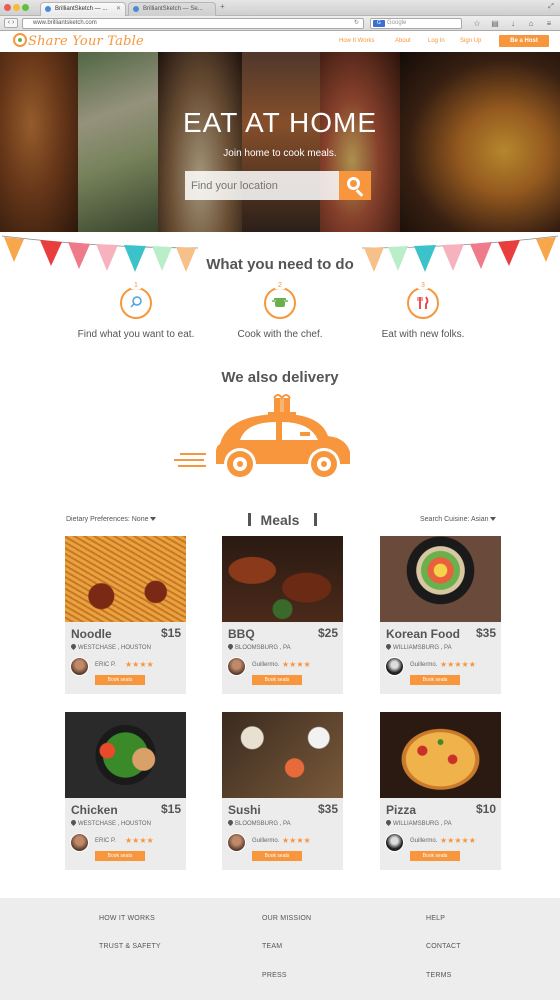 The image size is (560, 1000). I want to click on nav-signup: Sign Up, so click(470, 41).